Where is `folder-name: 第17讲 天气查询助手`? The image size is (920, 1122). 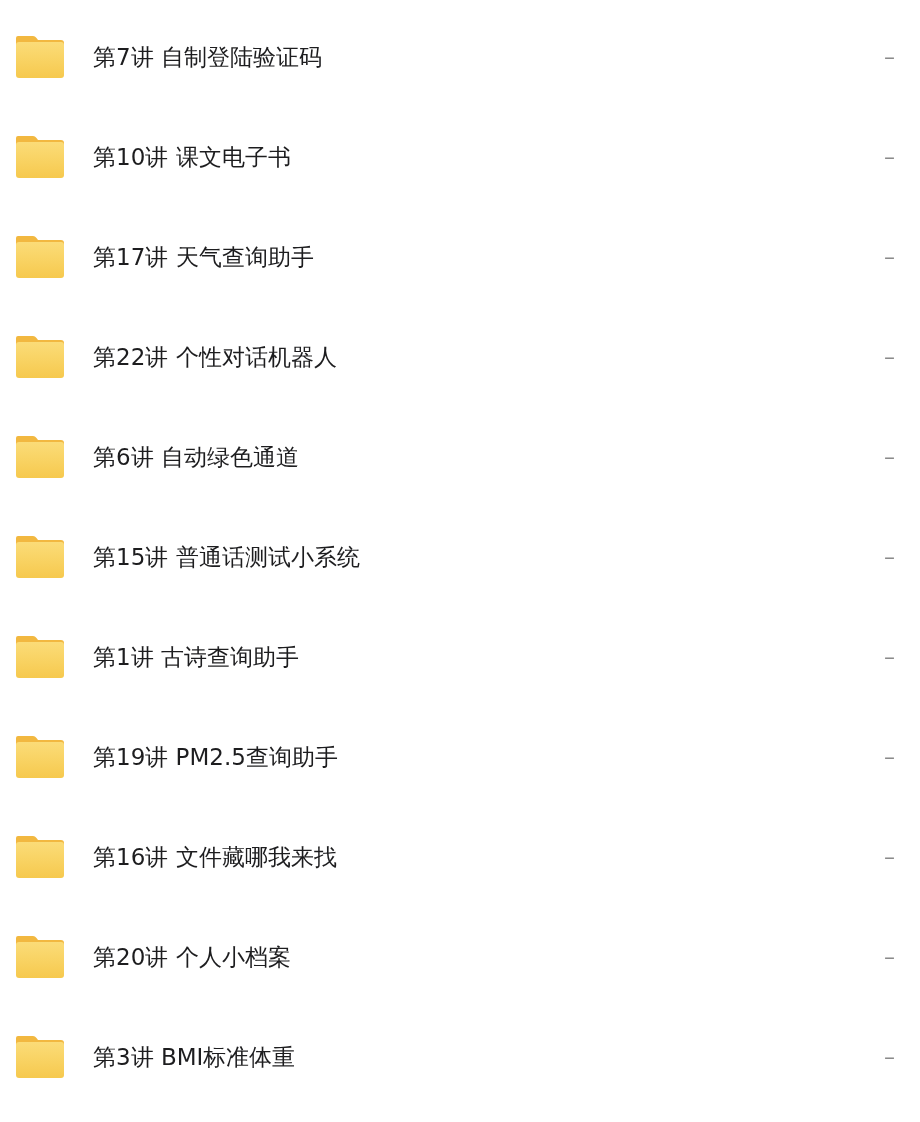
folder-name: 第17讲 天气查询助手 is located at coordinates (488, 257).